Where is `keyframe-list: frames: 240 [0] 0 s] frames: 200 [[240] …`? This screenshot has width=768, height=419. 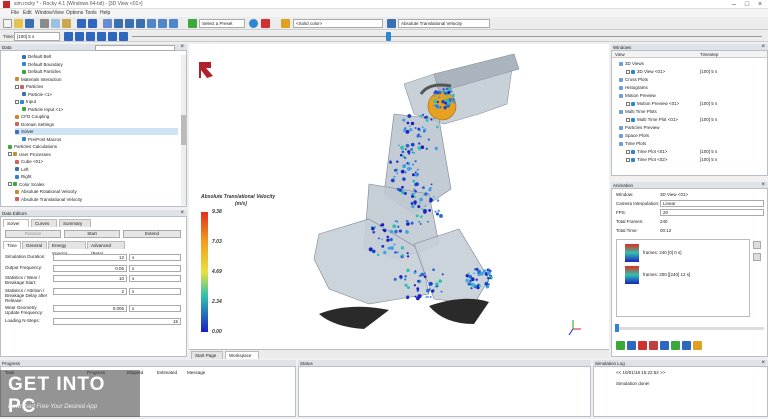 keyframe-list: frames: 240 [0] 0 s] frames: 200 [[240] … is located at coordinates (683, 278).